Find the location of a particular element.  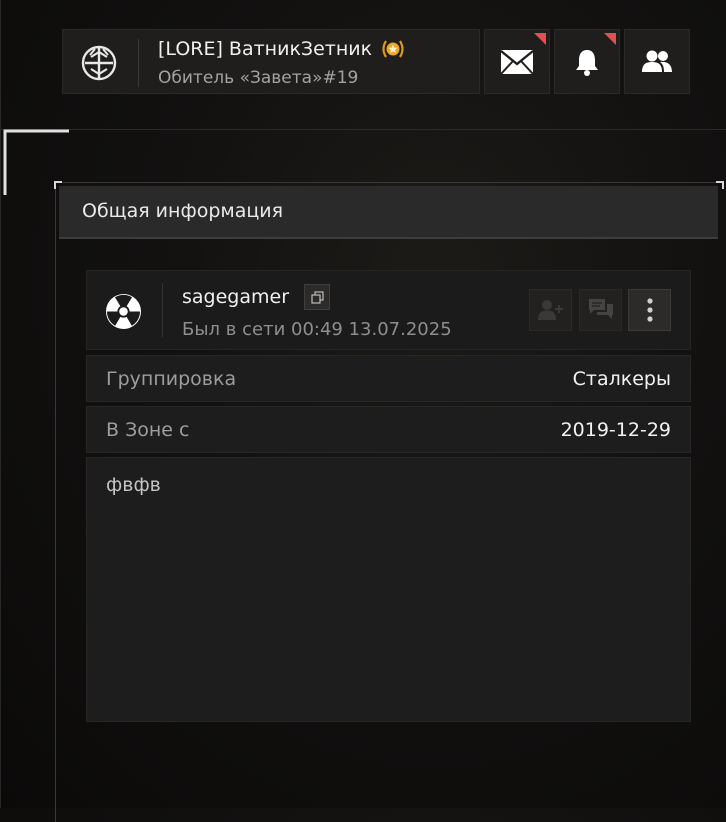

about-text: фвфв is located at coordinates (133, 485).